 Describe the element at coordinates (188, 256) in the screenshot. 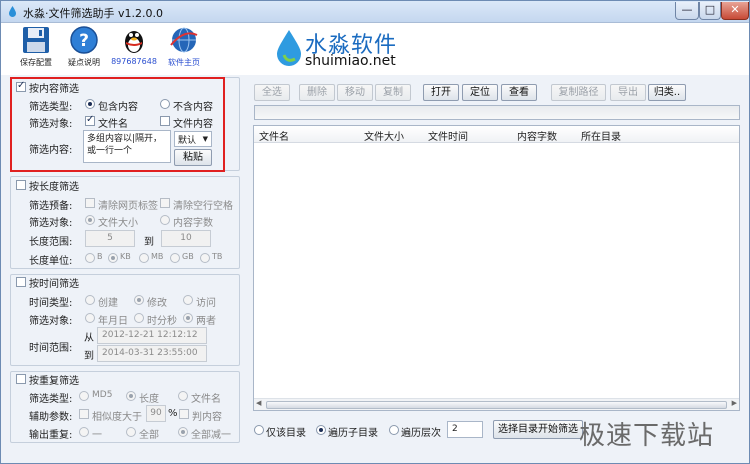

I see `unit-gb-label: GB` at that location.